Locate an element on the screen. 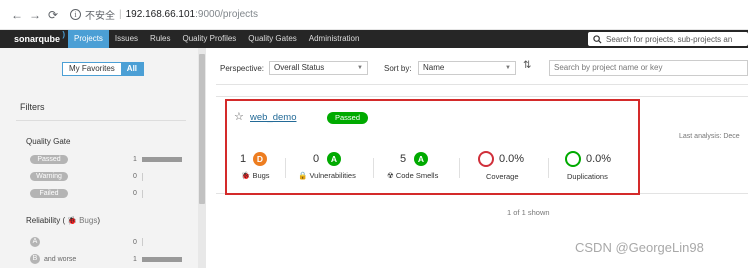  bugs-rating-badge: D is located at coordinates (260, 159).